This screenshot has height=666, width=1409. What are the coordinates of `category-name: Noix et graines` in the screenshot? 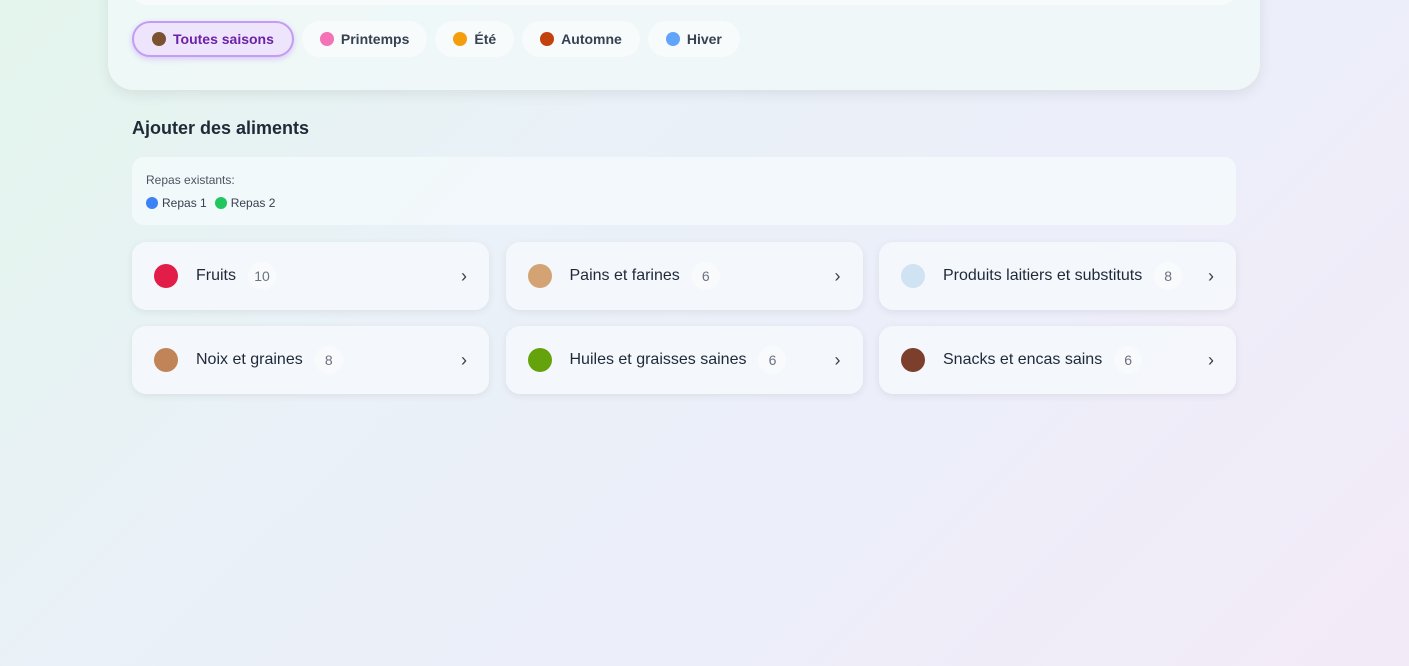 It's located at (249, 359).